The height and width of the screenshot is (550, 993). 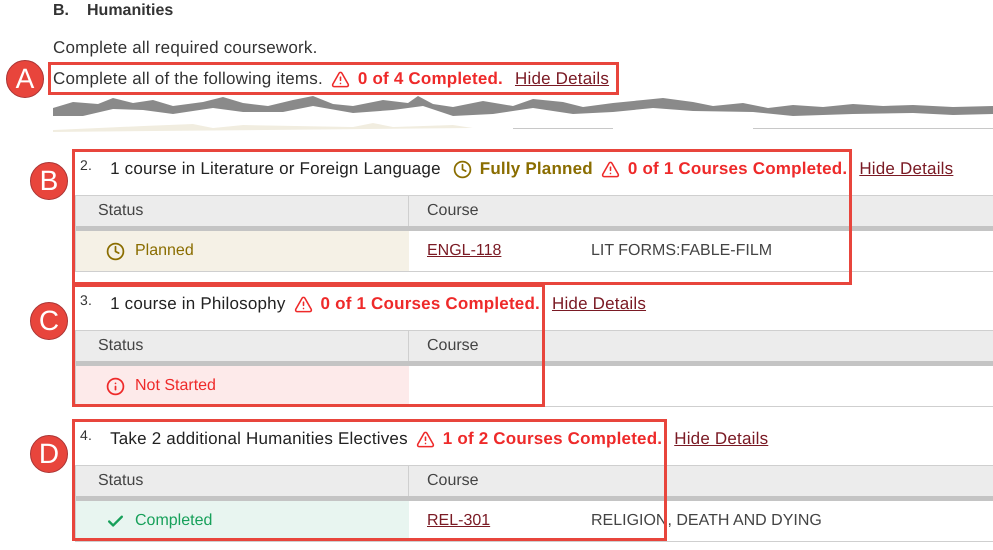 I want to click on item-number: 2., so click(x=86, y=165).